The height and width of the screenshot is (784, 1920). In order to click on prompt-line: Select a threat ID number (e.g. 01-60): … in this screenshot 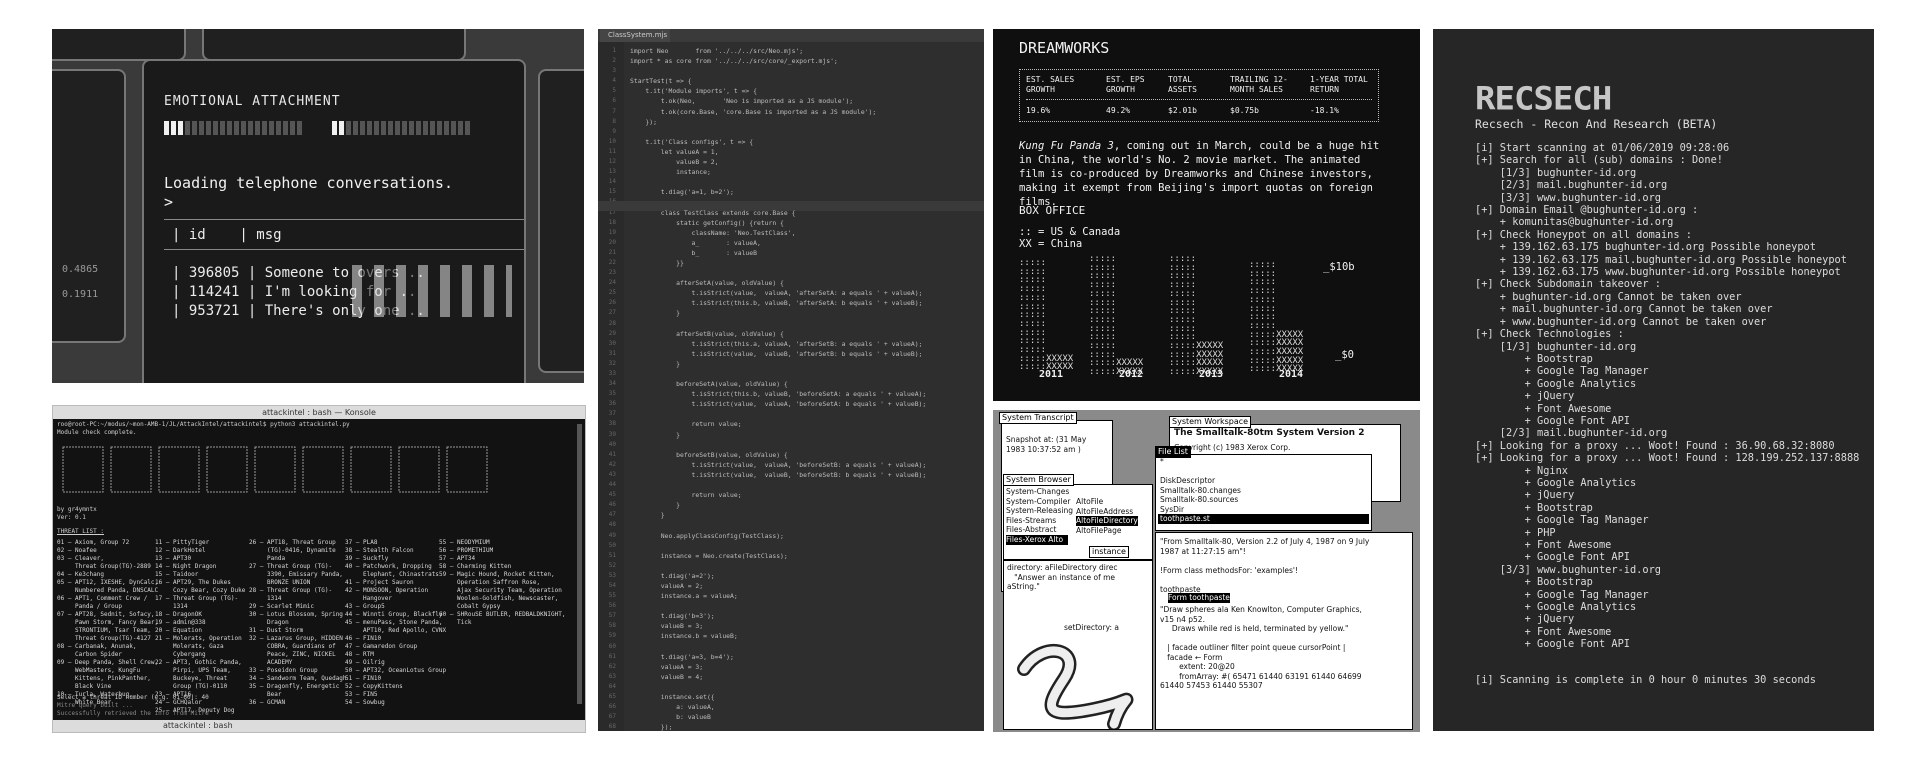, I will do `click(133, 697)`.